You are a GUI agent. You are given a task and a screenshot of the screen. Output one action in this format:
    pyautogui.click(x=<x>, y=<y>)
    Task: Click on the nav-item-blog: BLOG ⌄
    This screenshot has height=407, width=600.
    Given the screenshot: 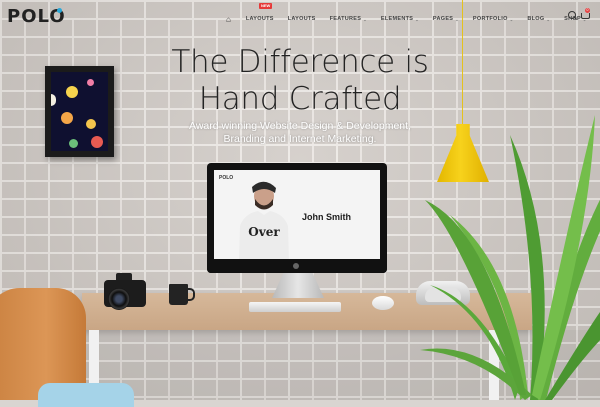 What is the action you would take?
    pyautogui.click(x=538, y=19)
    